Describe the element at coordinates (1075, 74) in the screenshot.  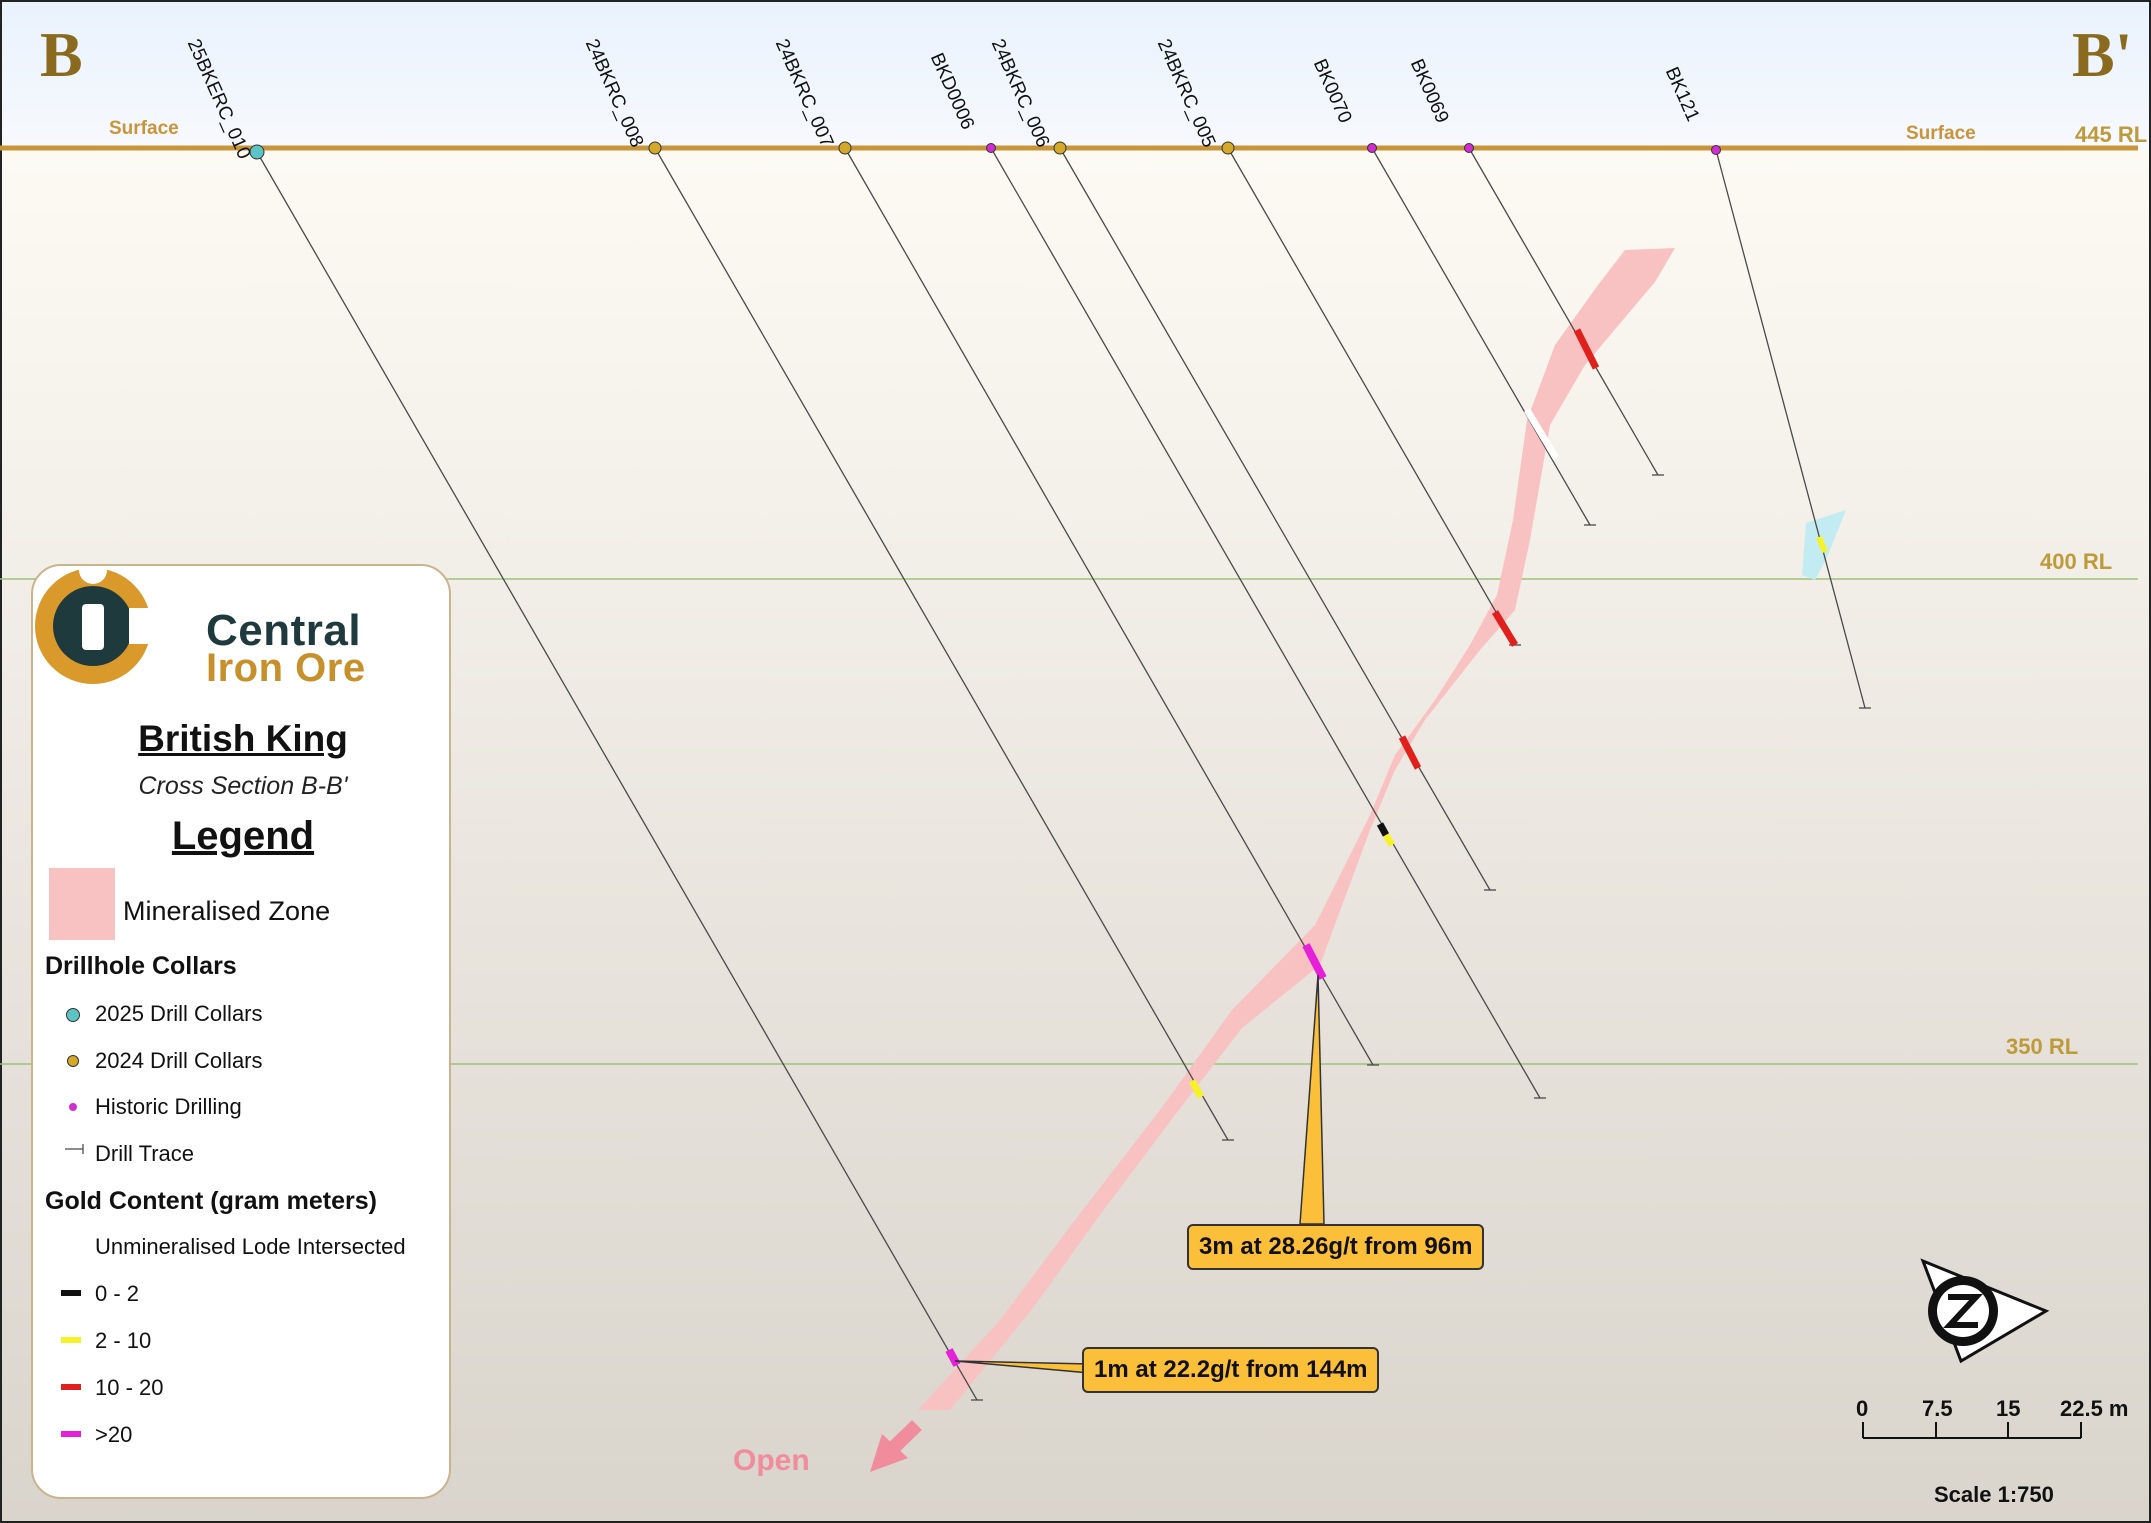
I see `sky-band` at that location.